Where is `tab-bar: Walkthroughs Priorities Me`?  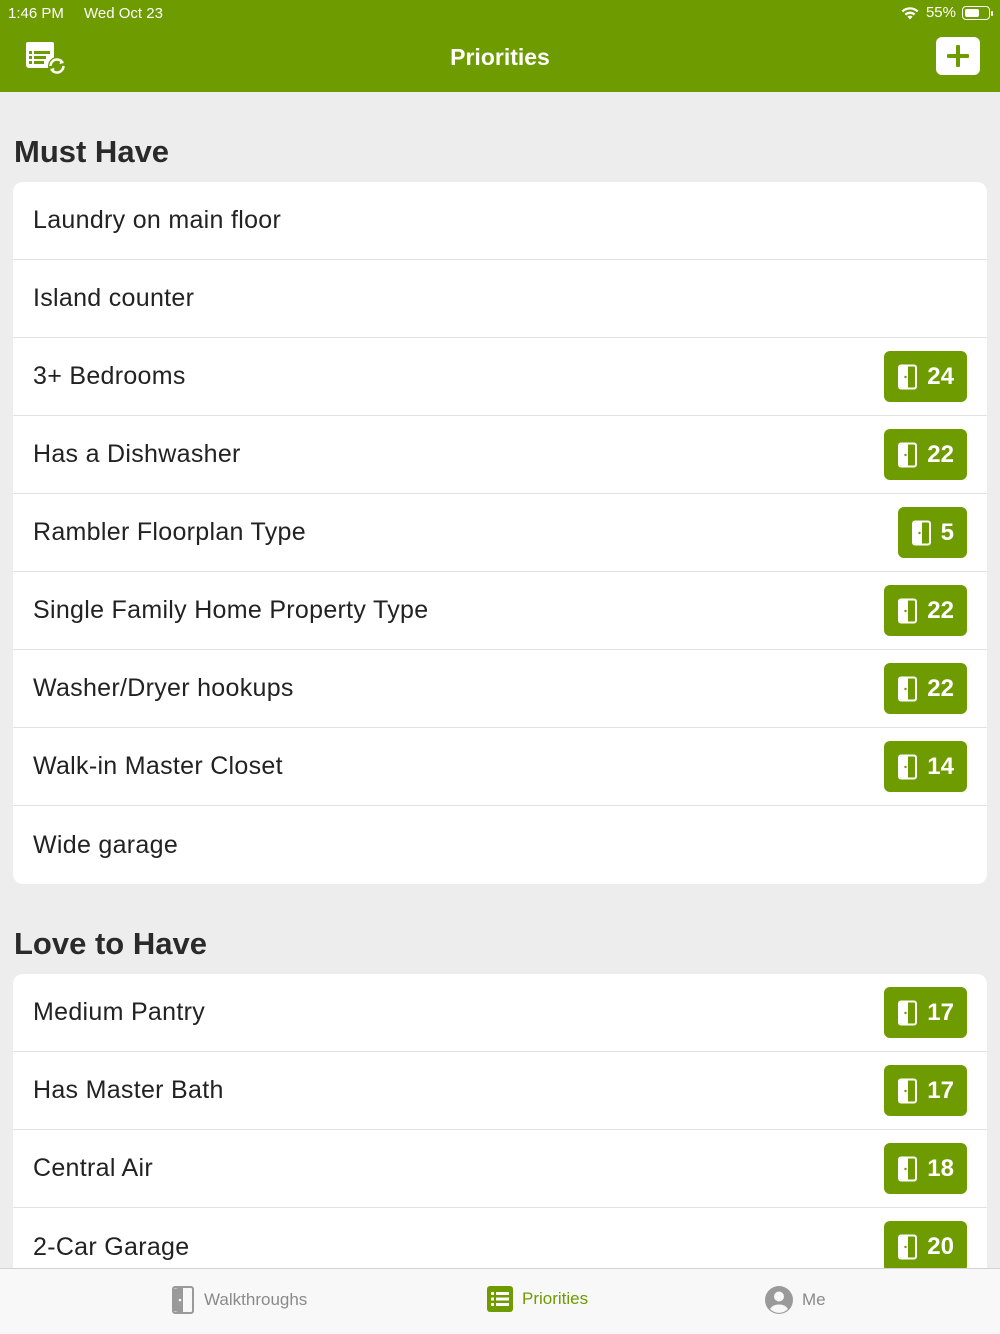
tab-bar: Walkthroughs Priorities Me is located at coordinates (500, 1301).